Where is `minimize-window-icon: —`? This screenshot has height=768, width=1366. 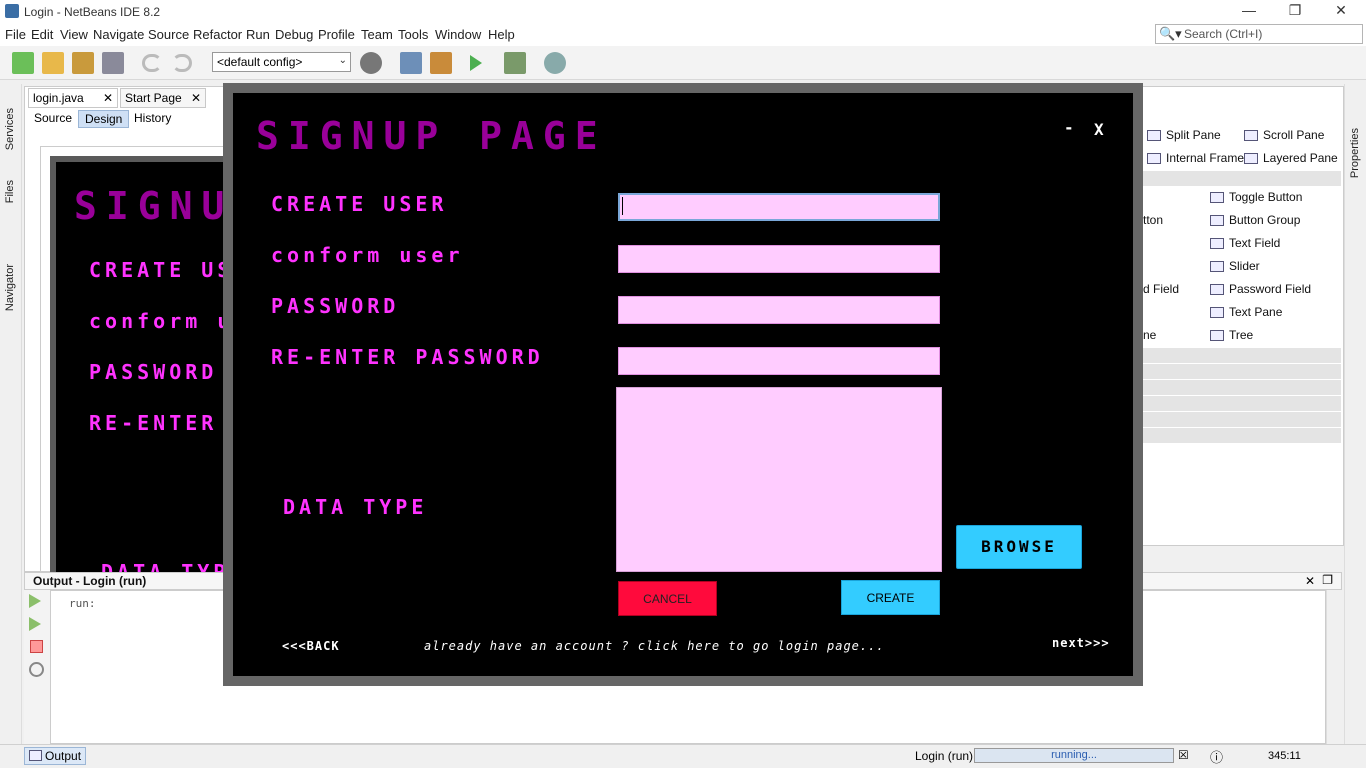
minimize-window-icon: — is located at coordinates (1249, 10).